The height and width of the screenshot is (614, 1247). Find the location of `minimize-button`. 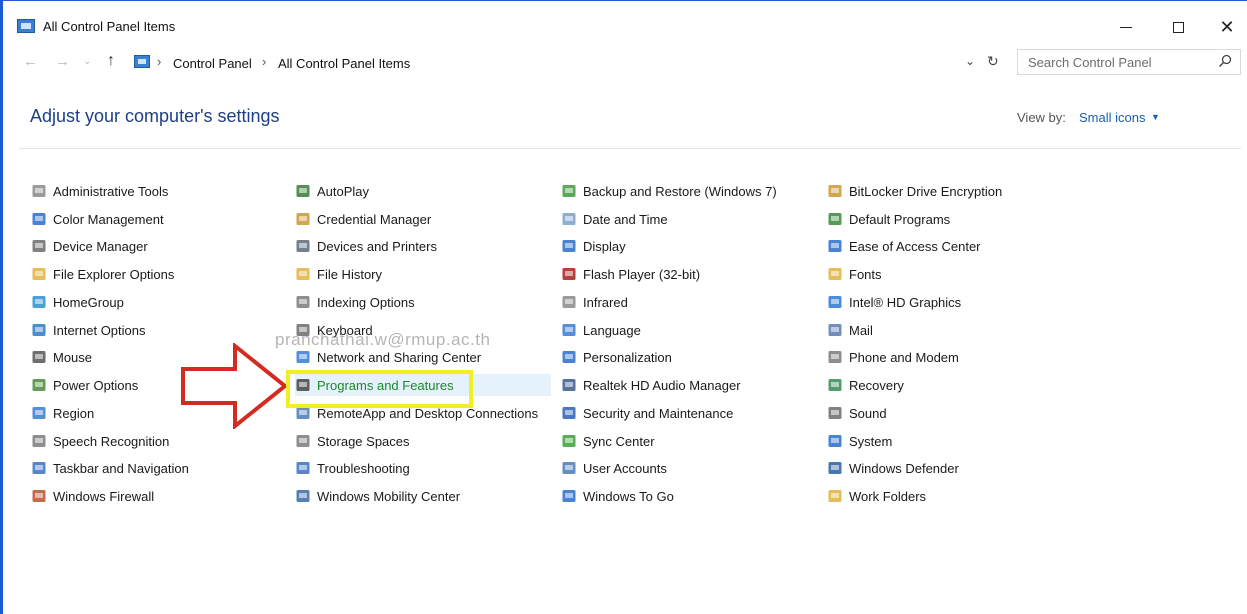

minimize-button is located at coordinates (1126, 27).